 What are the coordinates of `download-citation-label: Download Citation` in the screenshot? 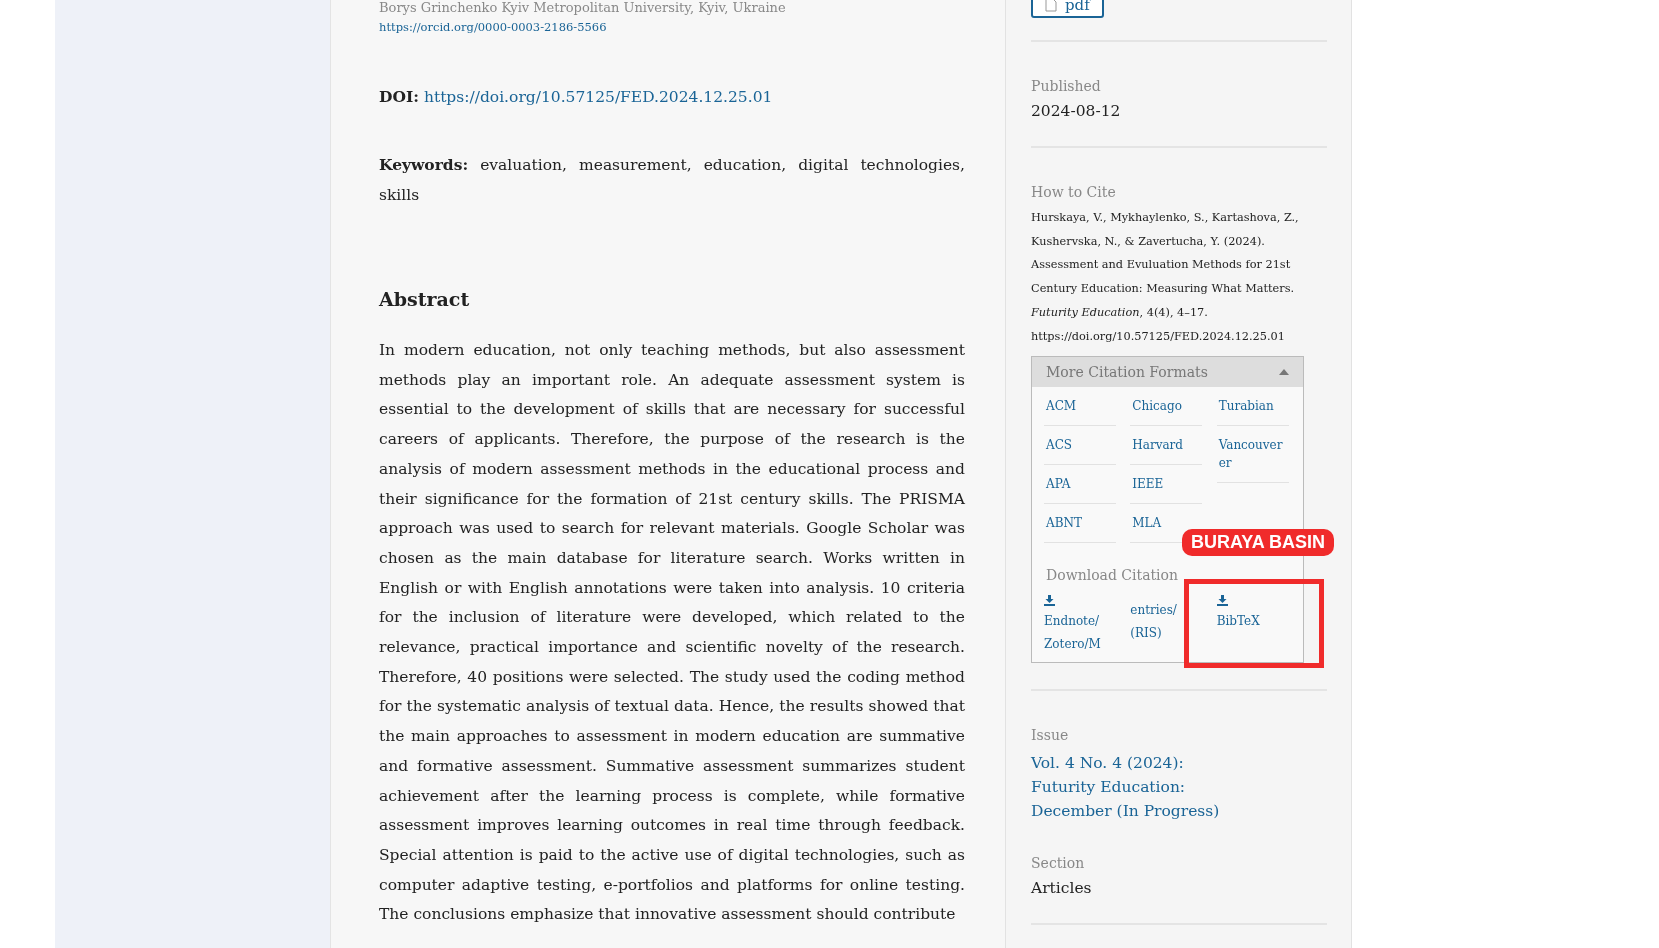 It's located at (1112, 575).